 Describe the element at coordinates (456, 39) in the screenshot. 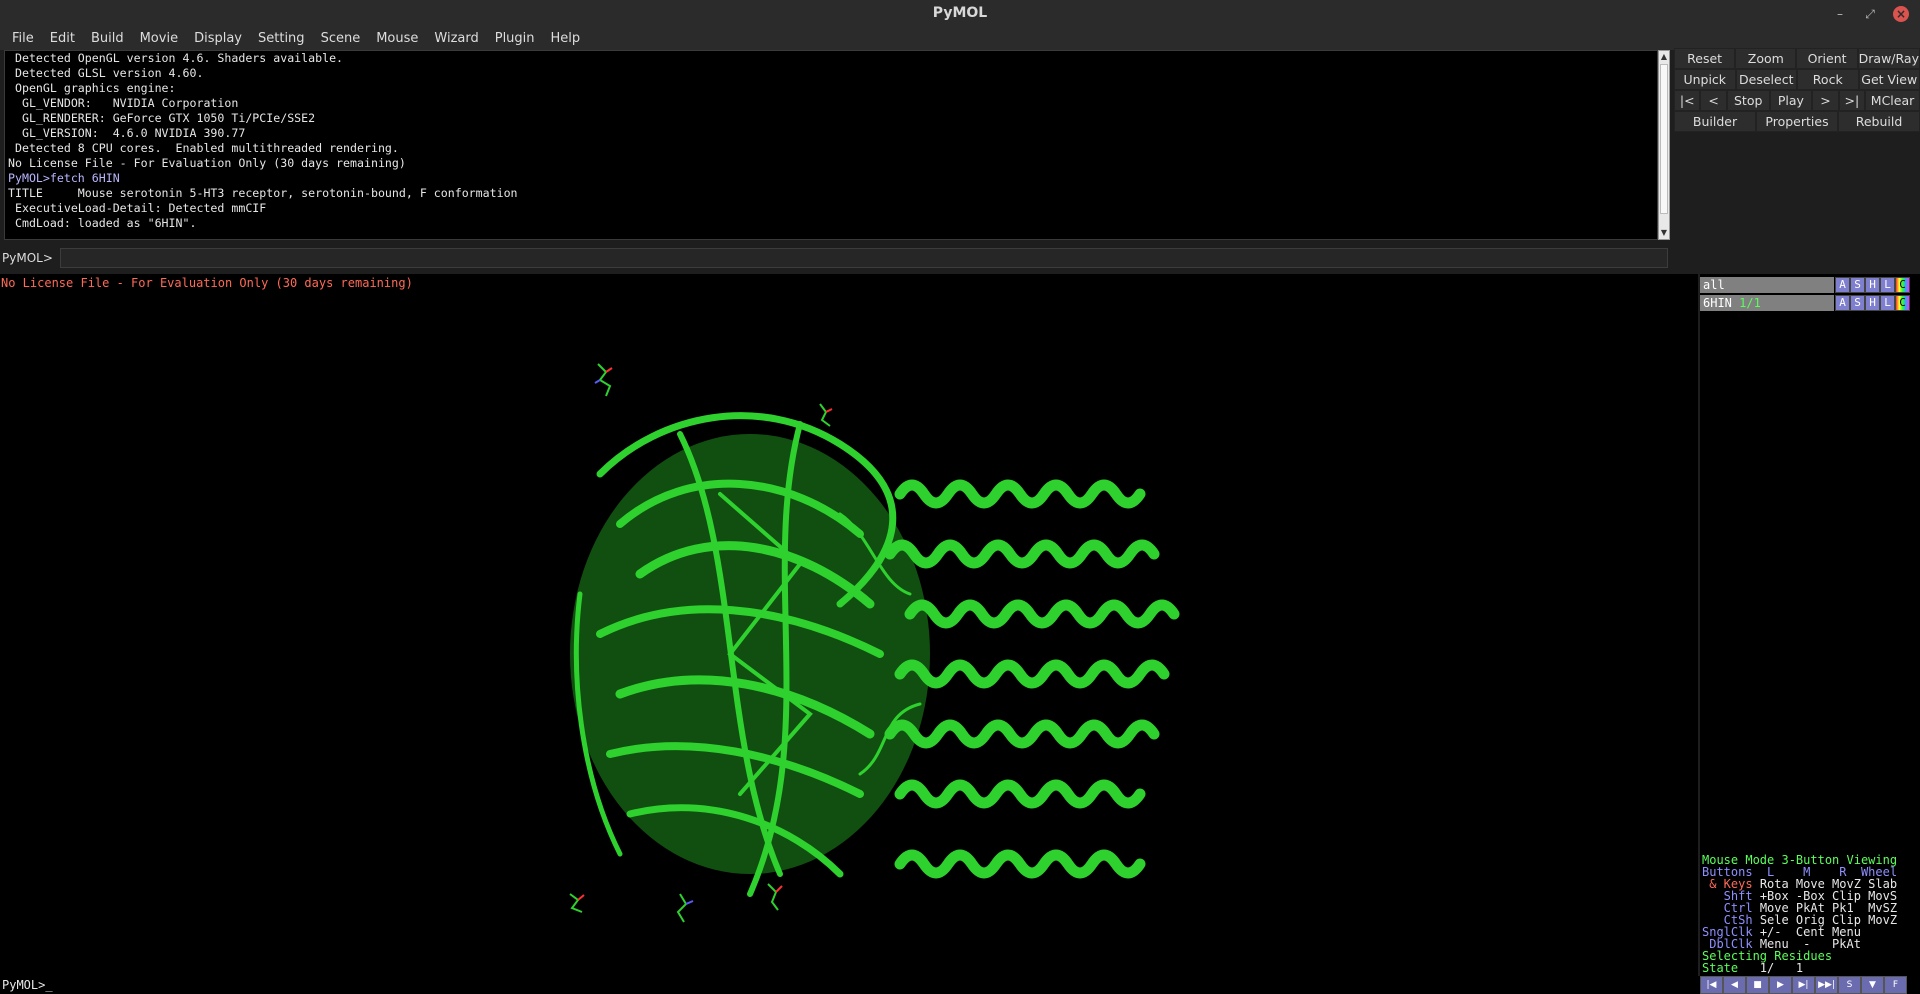

I see `menu-wizard: Wizard` at that location.